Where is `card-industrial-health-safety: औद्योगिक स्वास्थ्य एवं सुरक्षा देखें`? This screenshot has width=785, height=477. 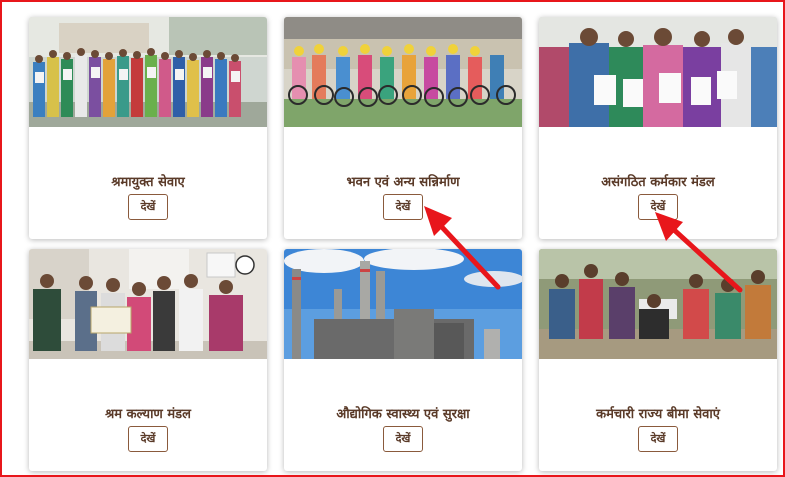 card-industrial-health-safety: औद्योगिक स्वास्थ्य एवं सुरक्षा देखें is located at coordinates (403, 360).